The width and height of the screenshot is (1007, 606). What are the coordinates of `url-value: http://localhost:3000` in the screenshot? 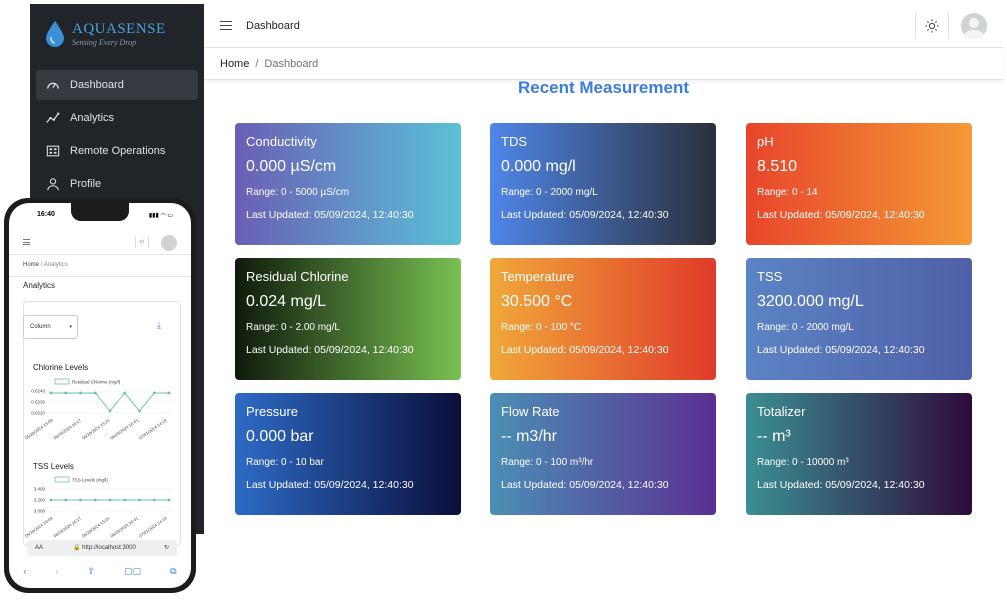 It's located at (109, 548).